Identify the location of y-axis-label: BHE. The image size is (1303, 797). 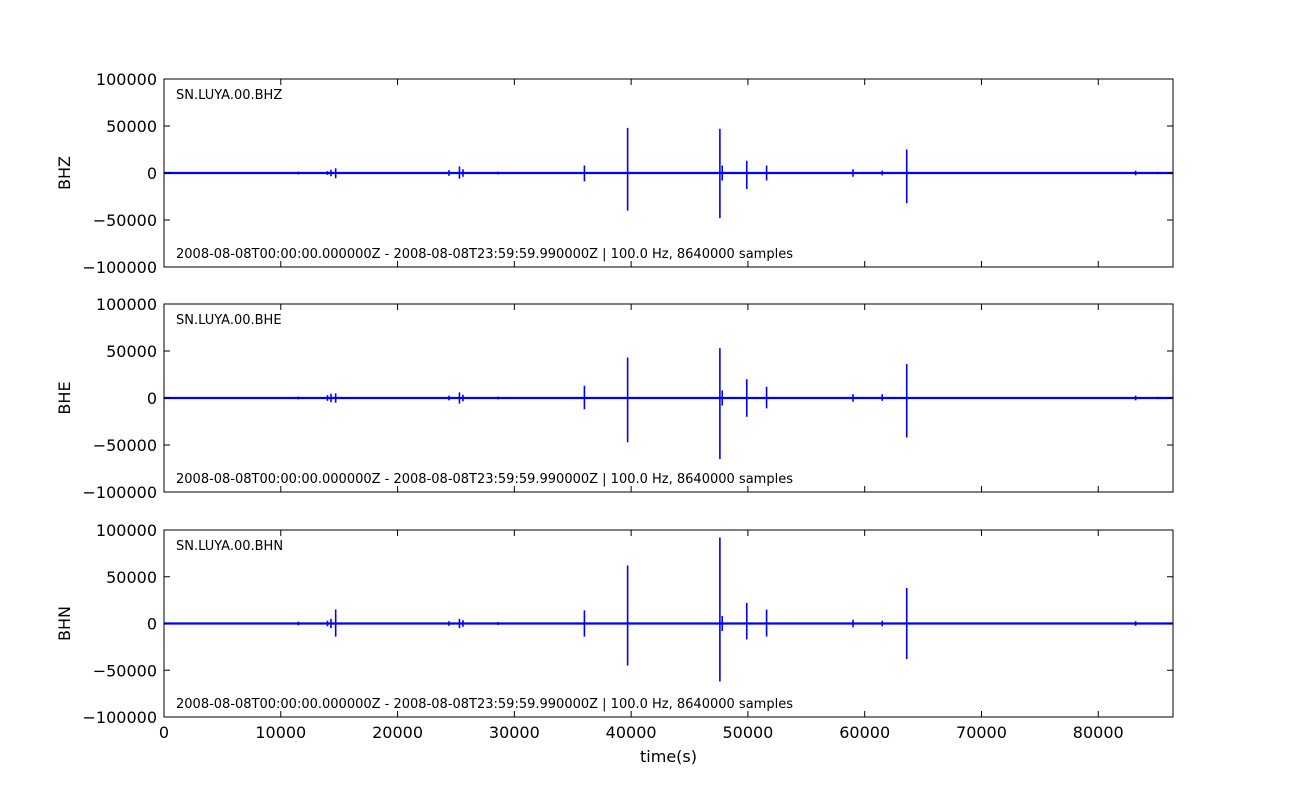
(64, 397).